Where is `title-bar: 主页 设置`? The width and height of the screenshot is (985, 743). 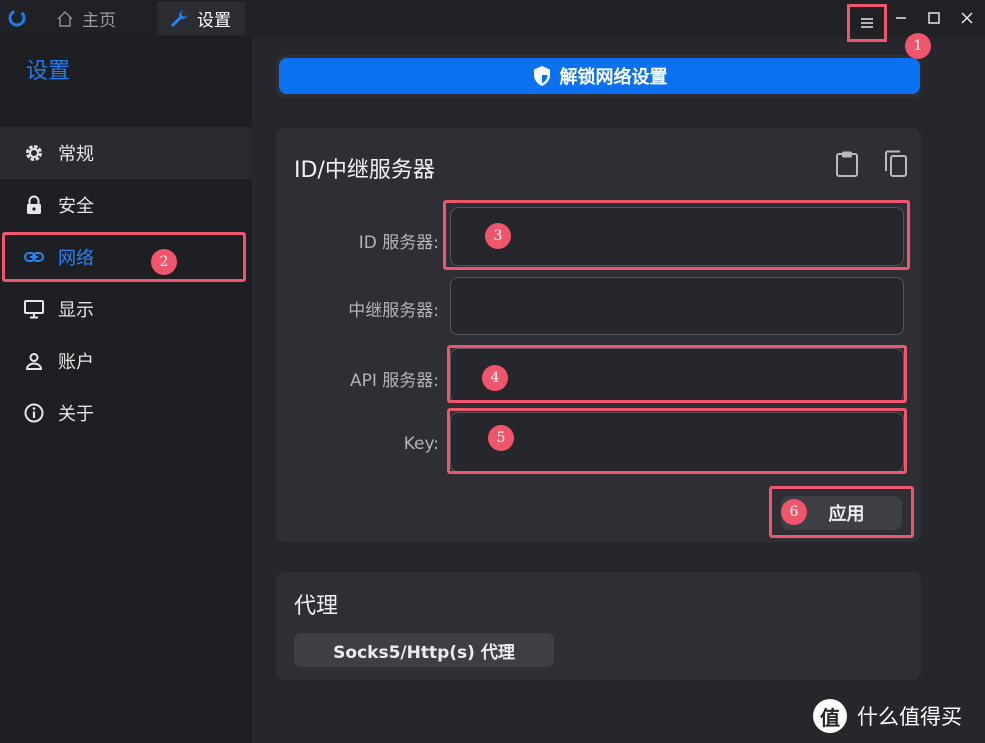
title-bar: 主页 设置 is located at coordinates (492, 21).